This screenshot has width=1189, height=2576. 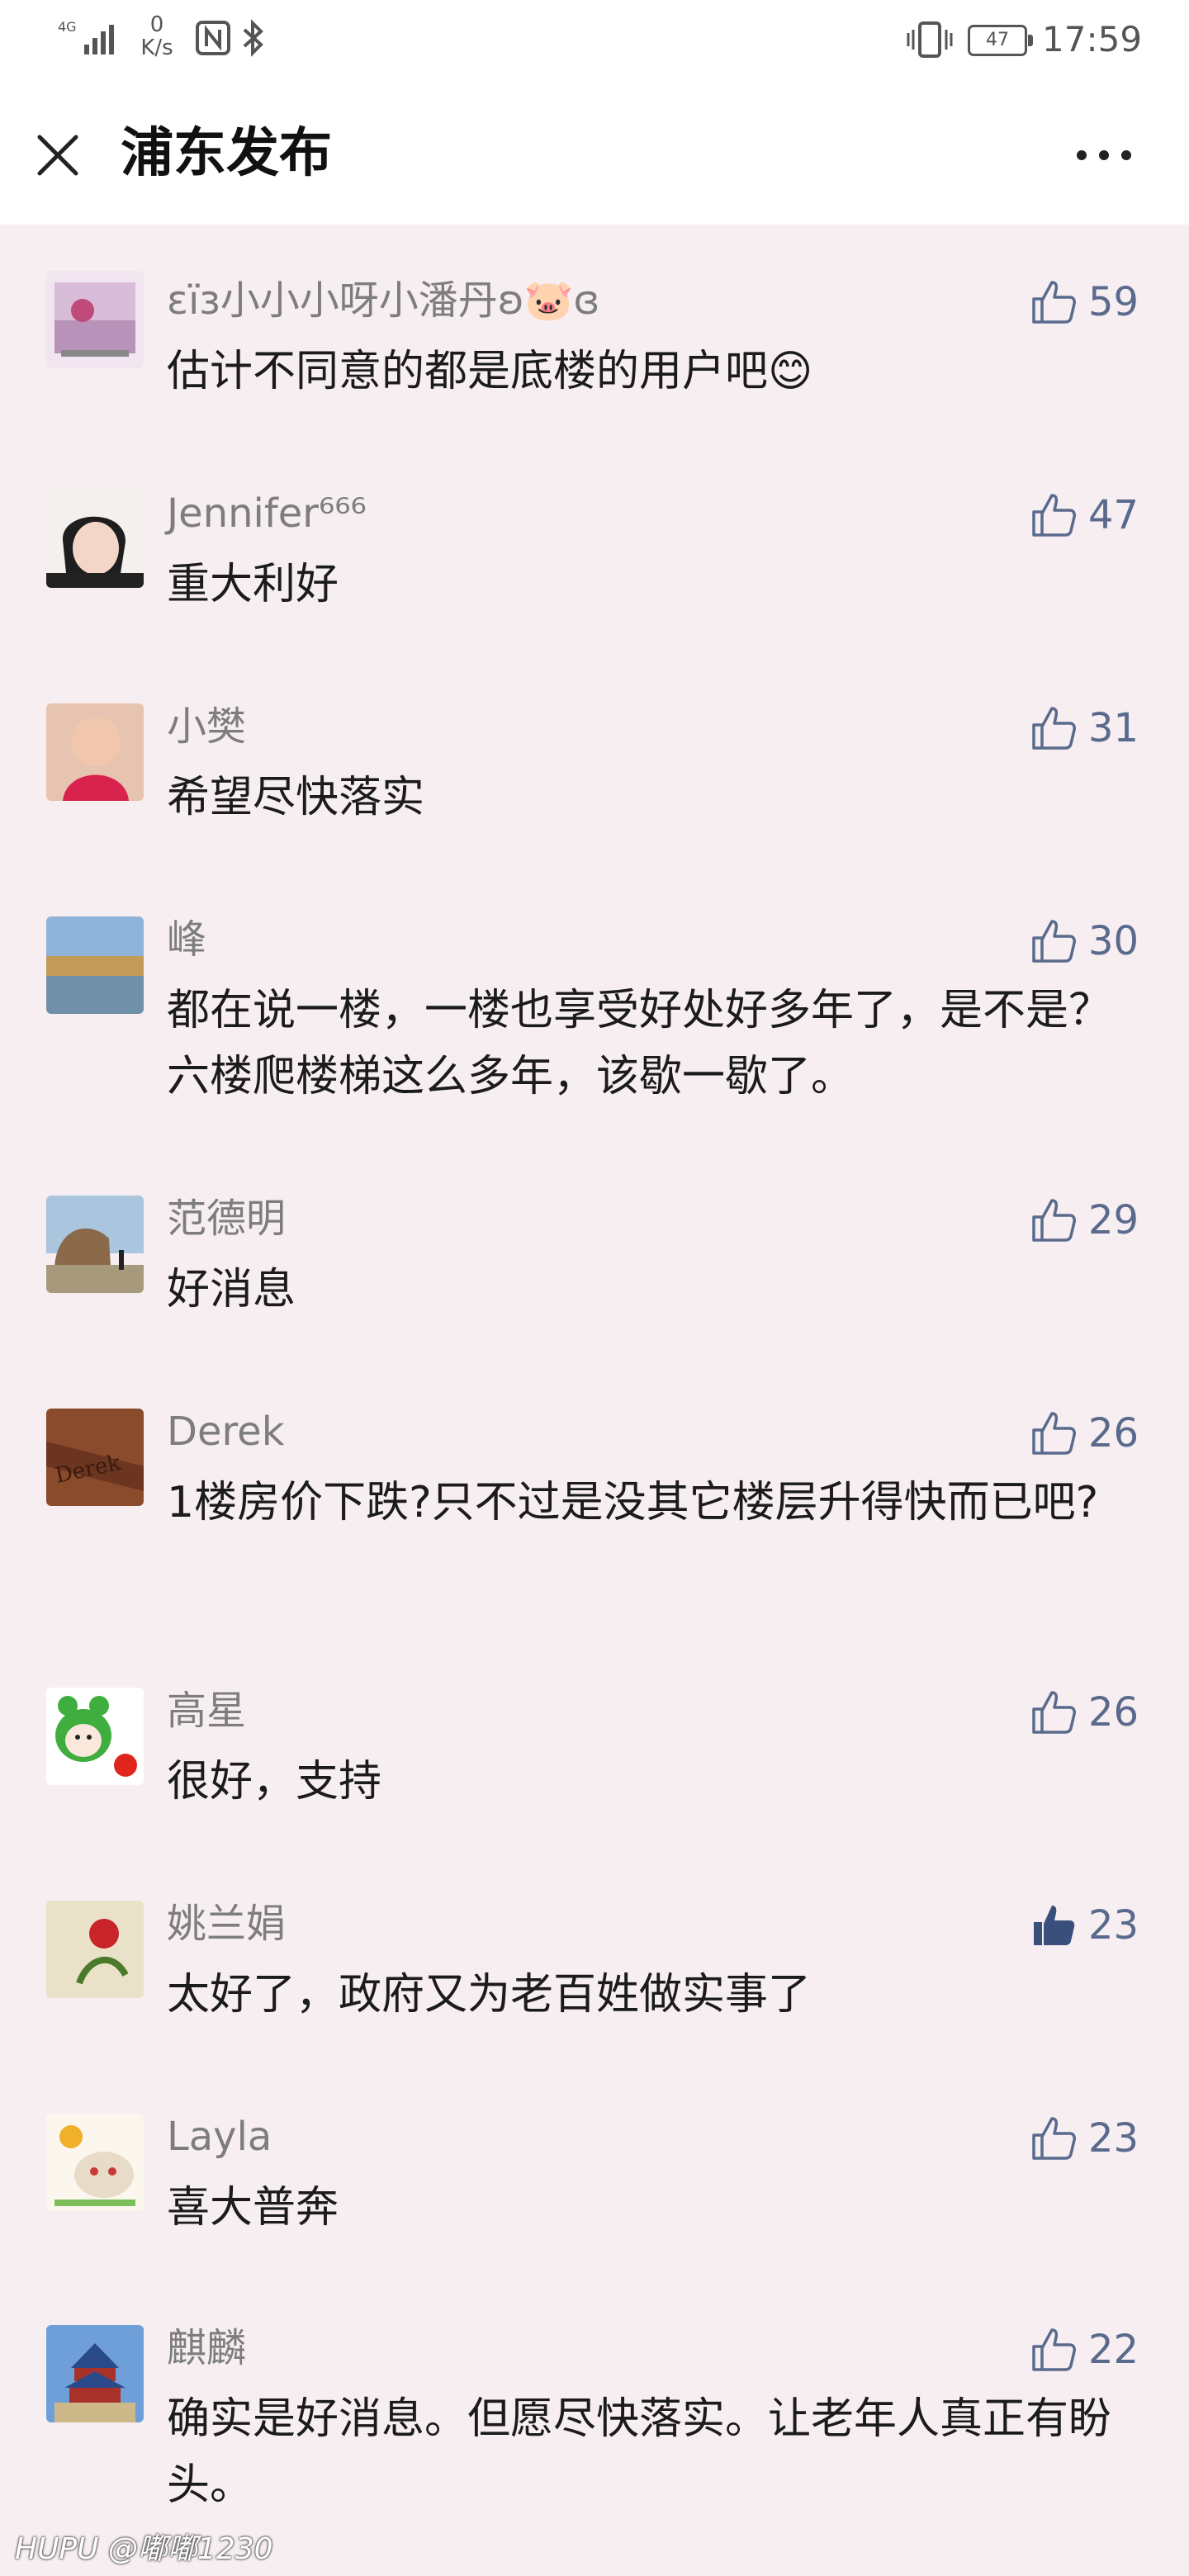 I want to click on net-speed-unit: K/s, so click(x=156, y=48).